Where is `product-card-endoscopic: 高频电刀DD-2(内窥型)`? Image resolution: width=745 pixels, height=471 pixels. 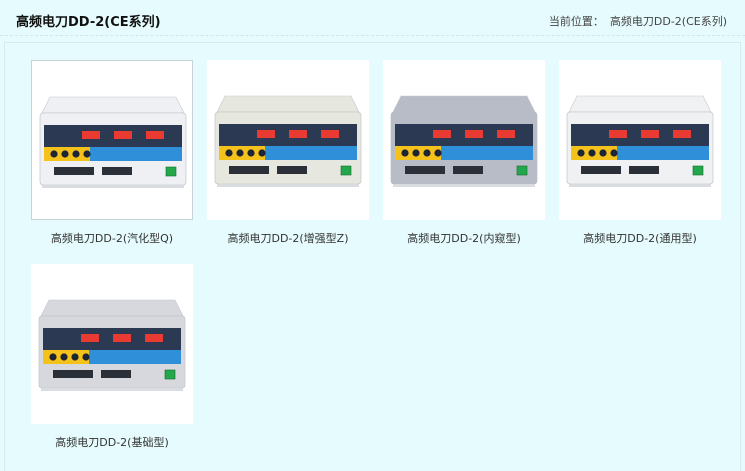 product-card-endoscopic: 高频电刀DD-2(内窥型) is located at coordinates (464, 153).